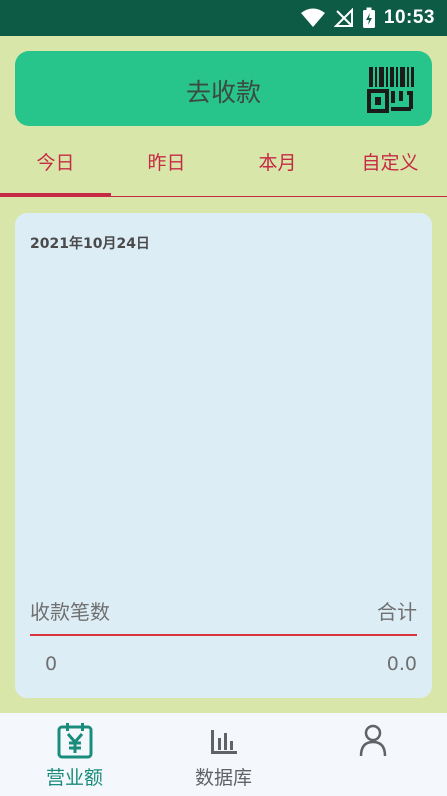 Image resolution: width=447 pixels, height=796 pixels. Describe the element at coordinates (223, 742) in the screenshot. I see `bar-chart-icon` at that location.